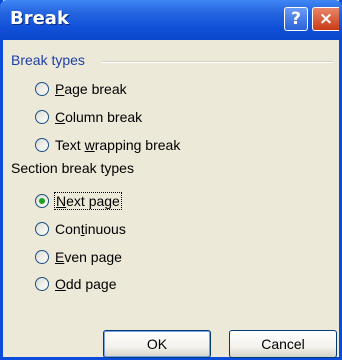  Describe the element at coordinates (171, 20) in the screenshot. I see `title-bar: Break ? ×` at that location.